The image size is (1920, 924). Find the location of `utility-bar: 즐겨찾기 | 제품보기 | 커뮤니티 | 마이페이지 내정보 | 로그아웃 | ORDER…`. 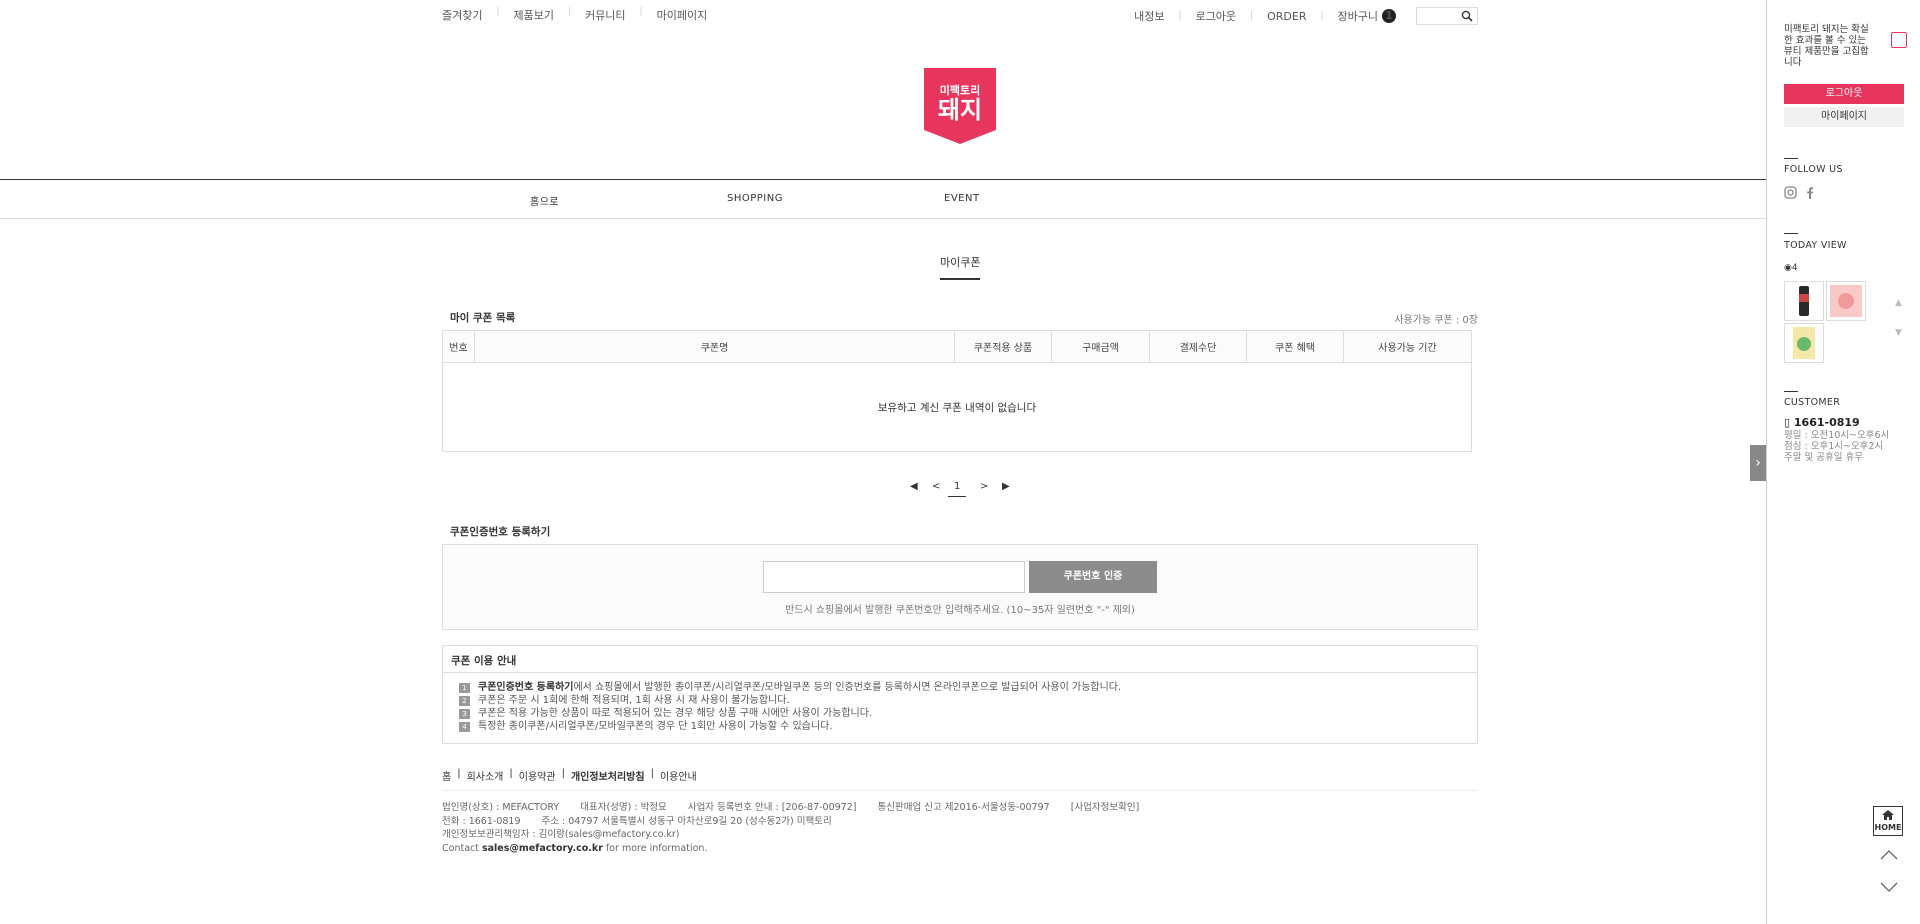

utility-bar: 즐겨찾기 | 제품보기 | 커뮤니티 | 마이페이지 내정보 | 로그아웃 | ORDER… is located at coordinates (960, 17).